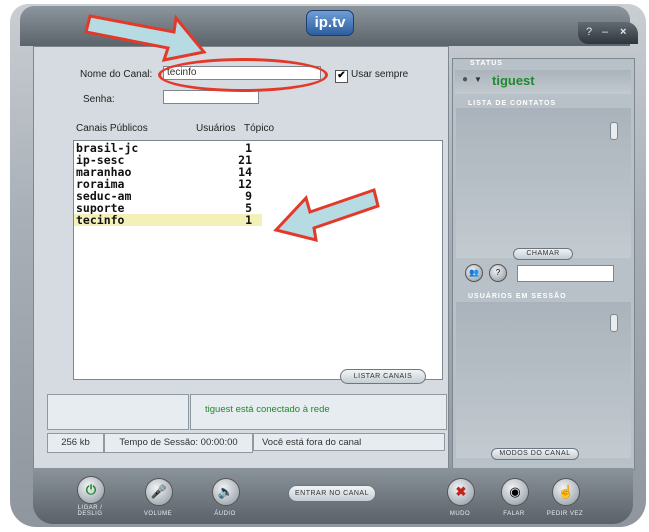  Describe the element at coordinates (267, 409) in the screenshot. I see `connection-message: tiguest está conectado à rede` at that location.